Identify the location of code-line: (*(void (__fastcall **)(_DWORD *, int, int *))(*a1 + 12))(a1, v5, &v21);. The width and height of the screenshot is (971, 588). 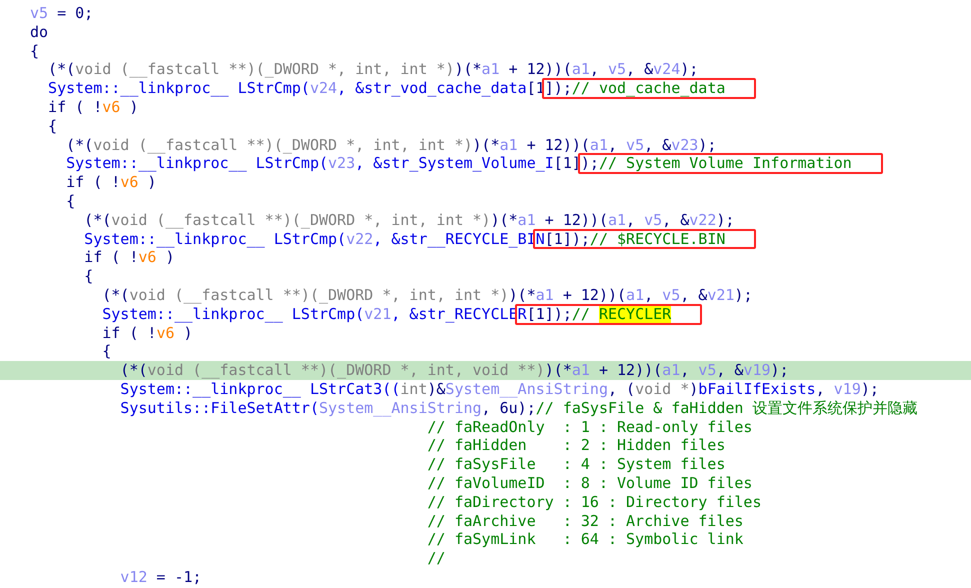
(426, 295).